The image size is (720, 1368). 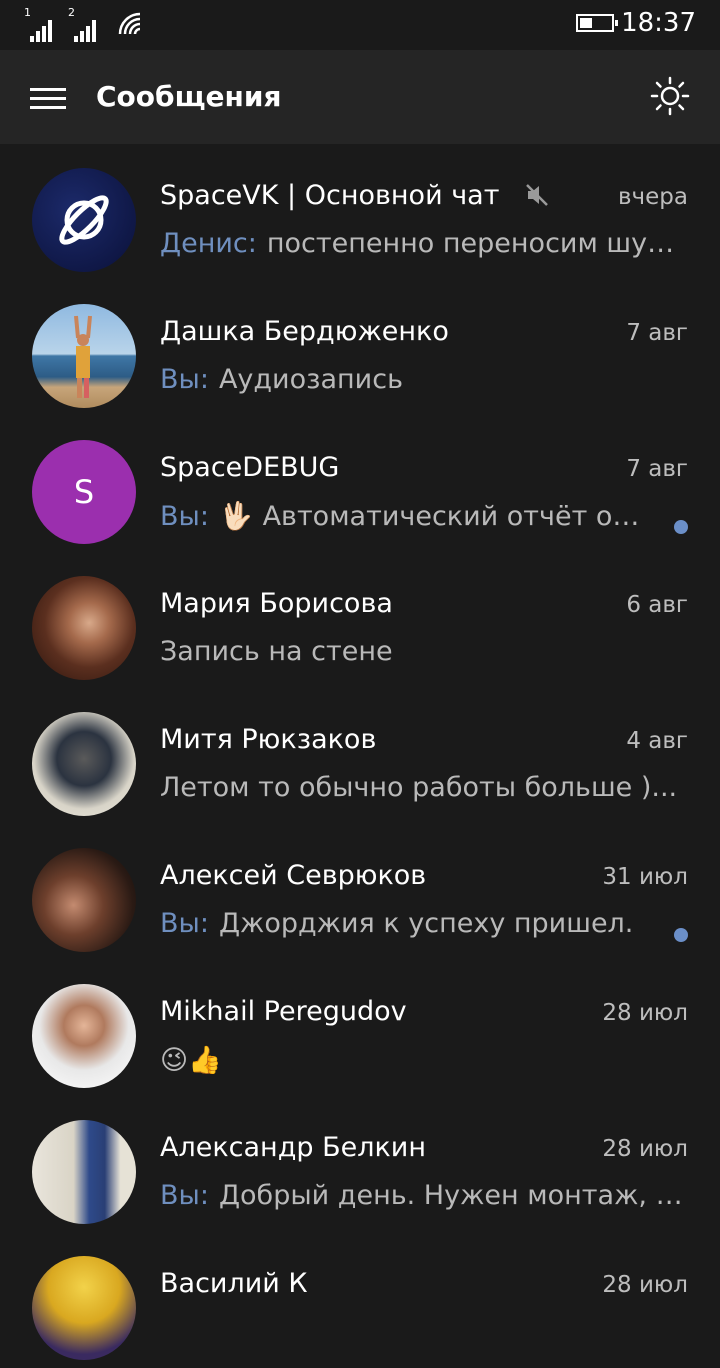 I want to click on status-bar: 1 2 18:37, so click(x=360, y=25).